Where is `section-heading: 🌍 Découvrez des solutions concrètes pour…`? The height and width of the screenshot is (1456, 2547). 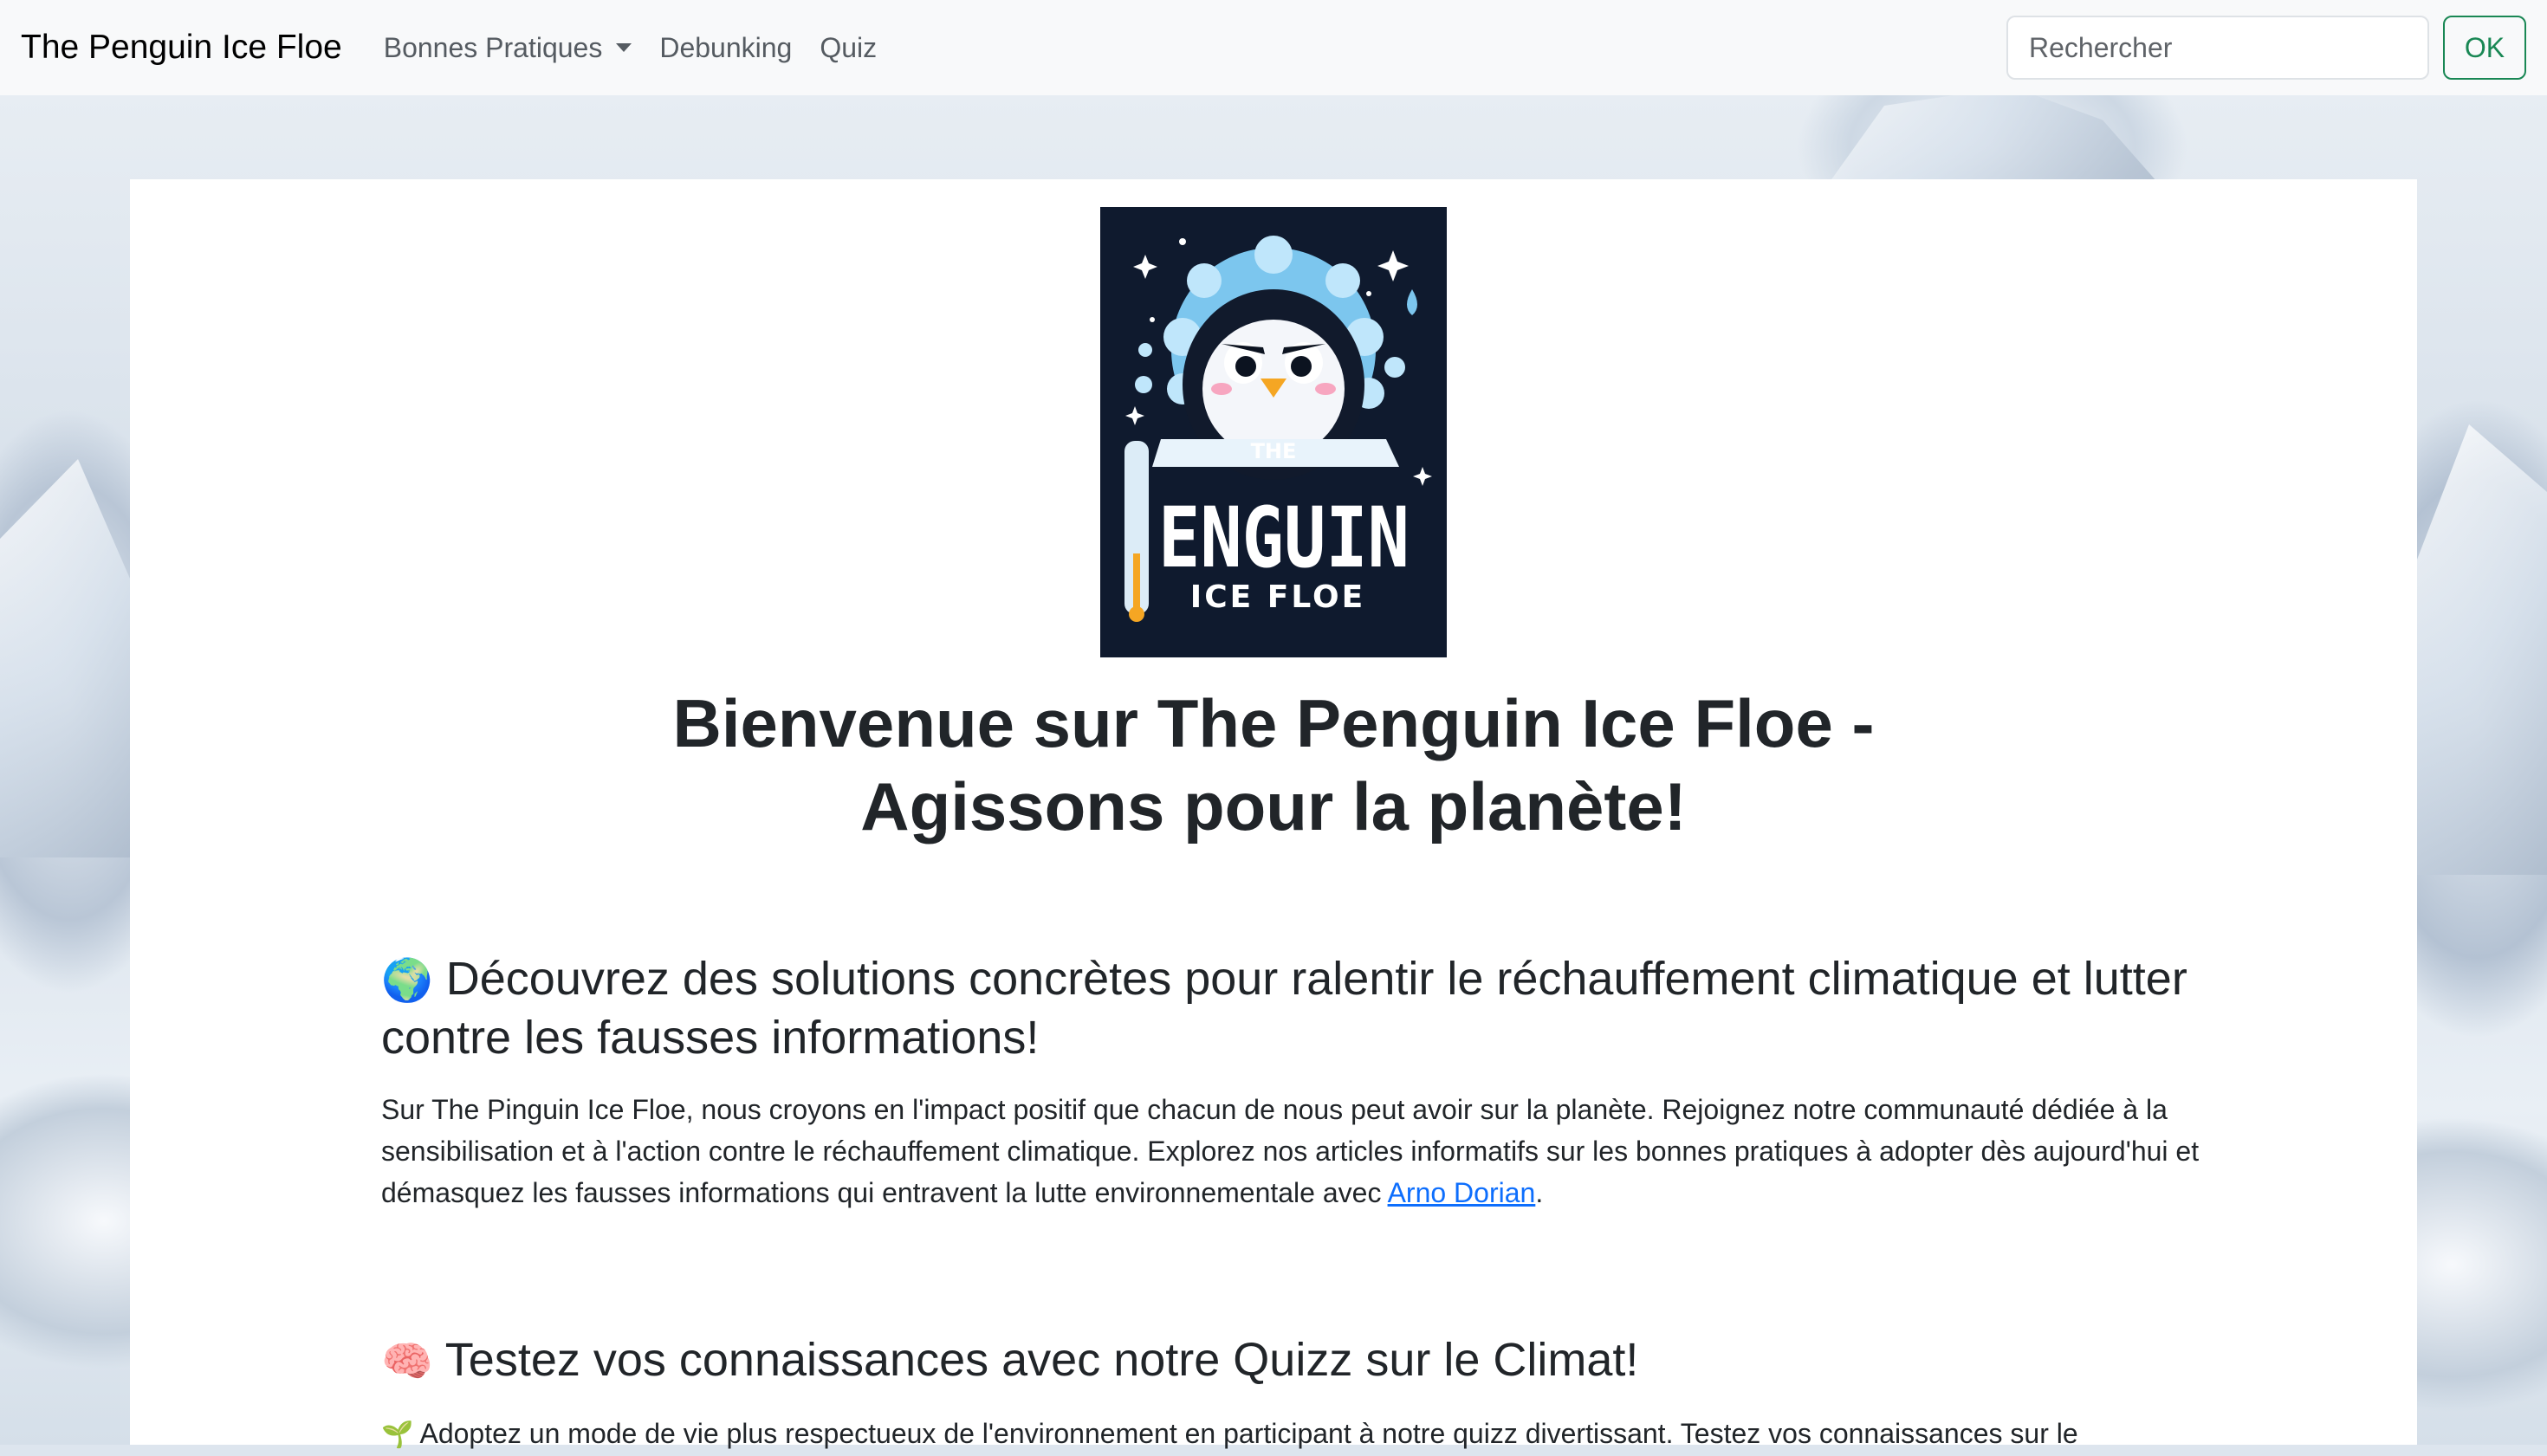
section-heading: 🌍 Découvrez des solutions concrètes pour… is located at coordinates (1342, 1008).